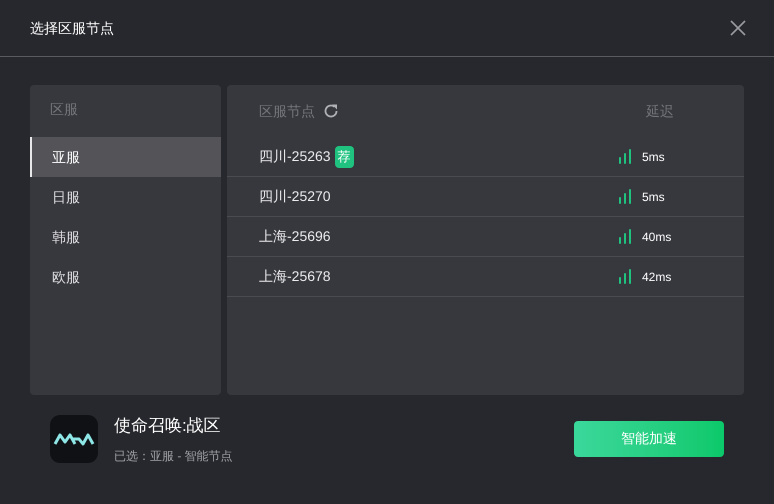  What do you see at coordinates (485, 197) in the screenshot?
I see `node-row: 四川-25270 5ms` at bounding box center [485, 197].